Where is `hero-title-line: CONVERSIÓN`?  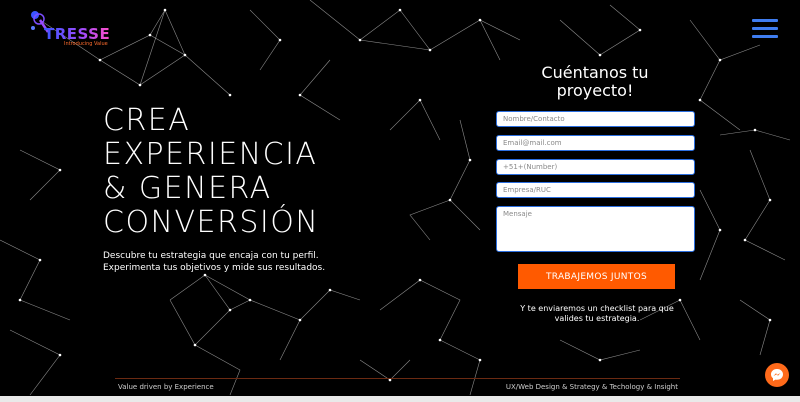 hero-title-line: CONVERSIÓN is located at coordinates (211, 222).